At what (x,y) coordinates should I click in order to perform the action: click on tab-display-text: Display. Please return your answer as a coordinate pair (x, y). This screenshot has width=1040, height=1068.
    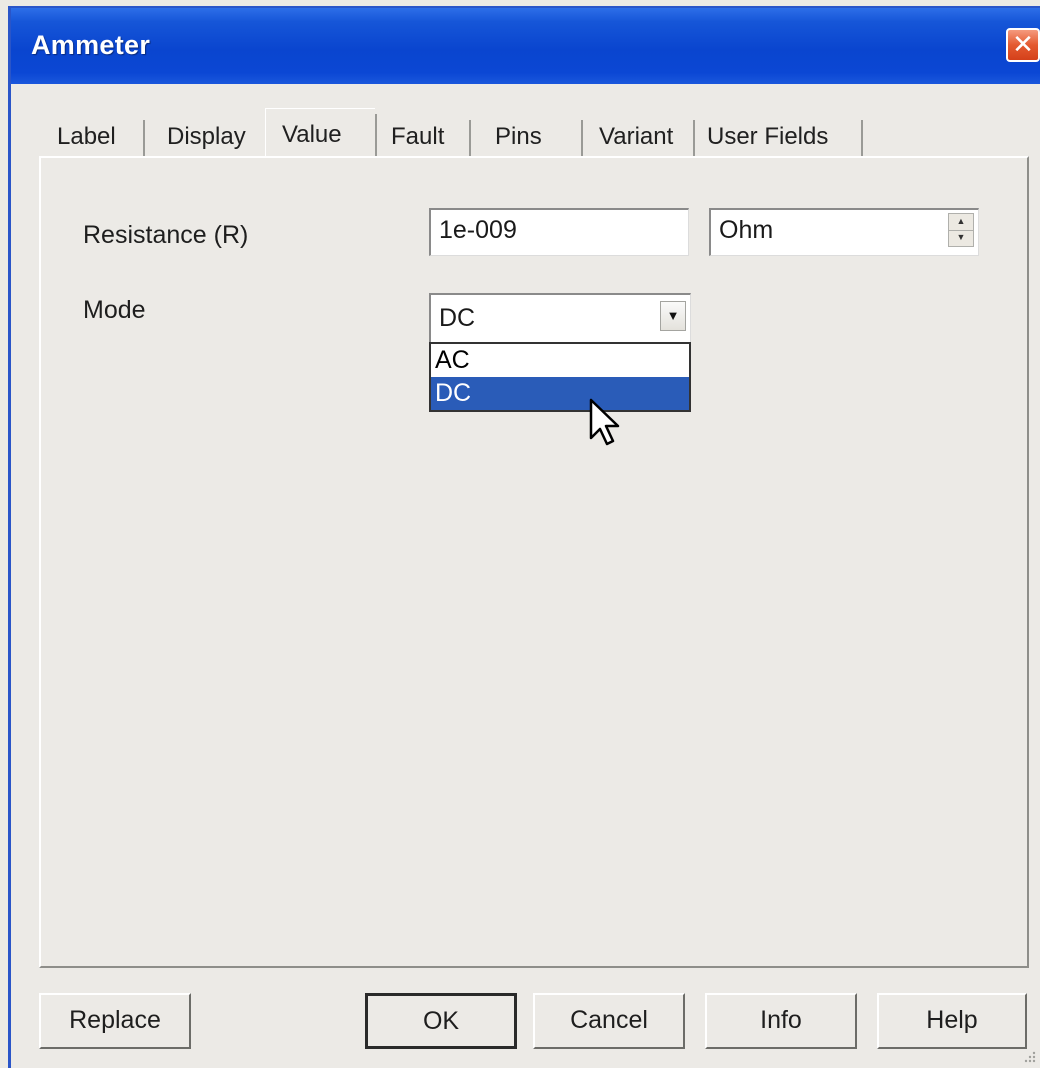
    Looking at the image, I should click on (206, 136).